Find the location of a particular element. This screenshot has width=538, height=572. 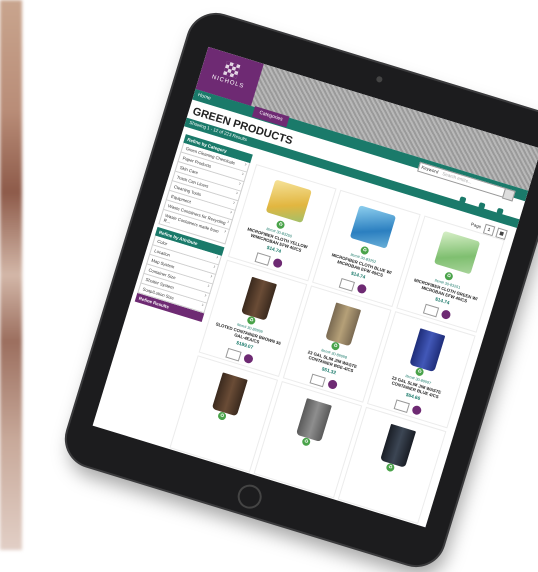

pager-label: Page is located at coordinates (476, 225).